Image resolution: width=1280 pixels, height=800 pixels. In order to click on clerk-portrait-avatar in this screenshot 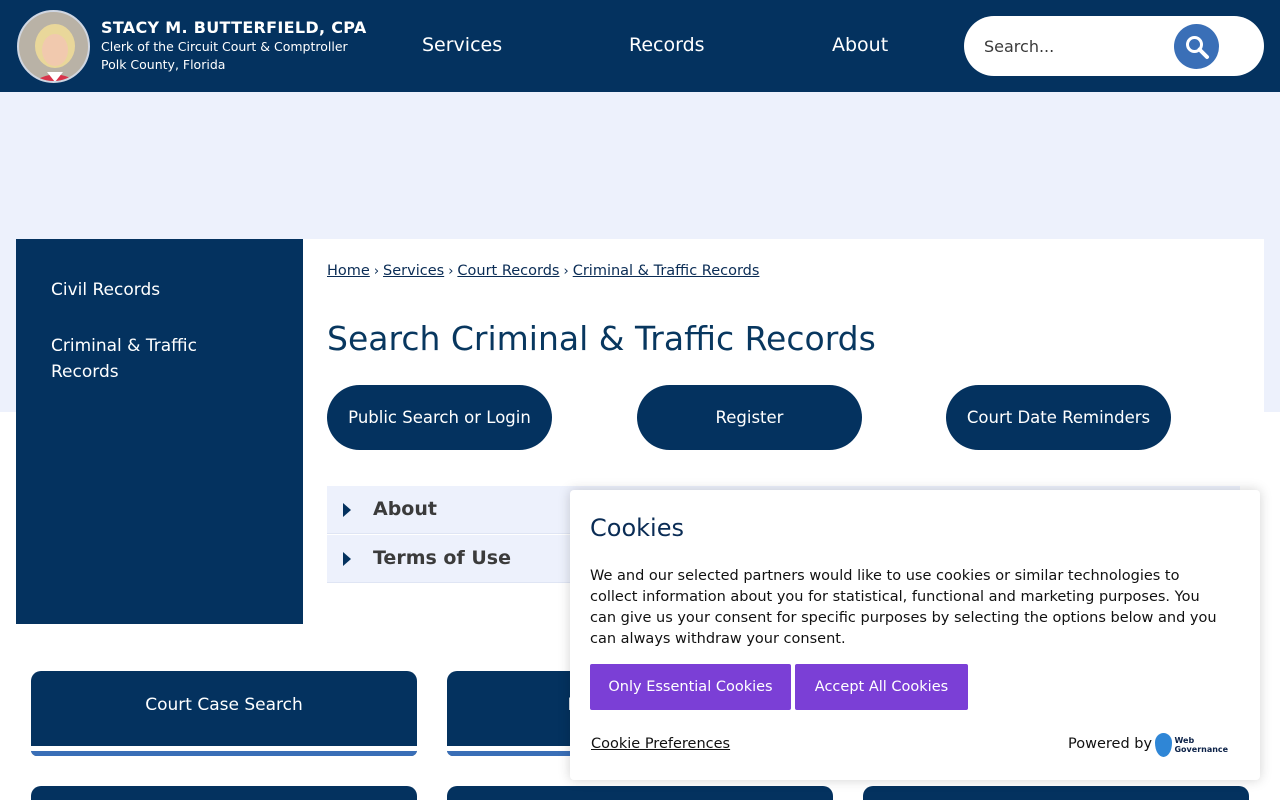, I will do `click(53, 46)`.